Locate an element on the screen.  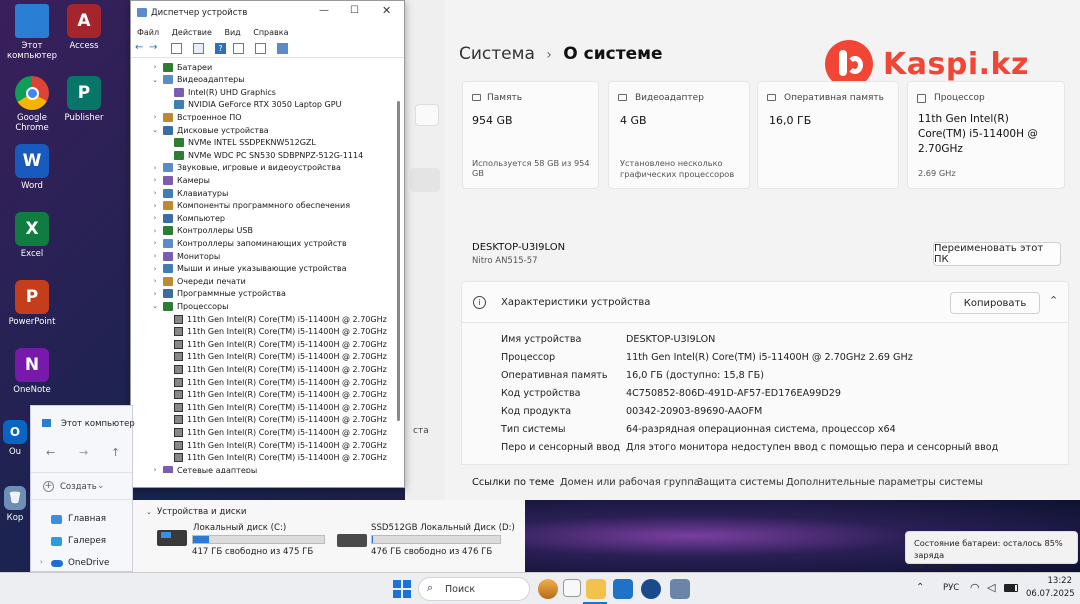
tree-device: NVIDIA GeForce RTX 3050 Laptop GPU is located at coordinates (257, 105).